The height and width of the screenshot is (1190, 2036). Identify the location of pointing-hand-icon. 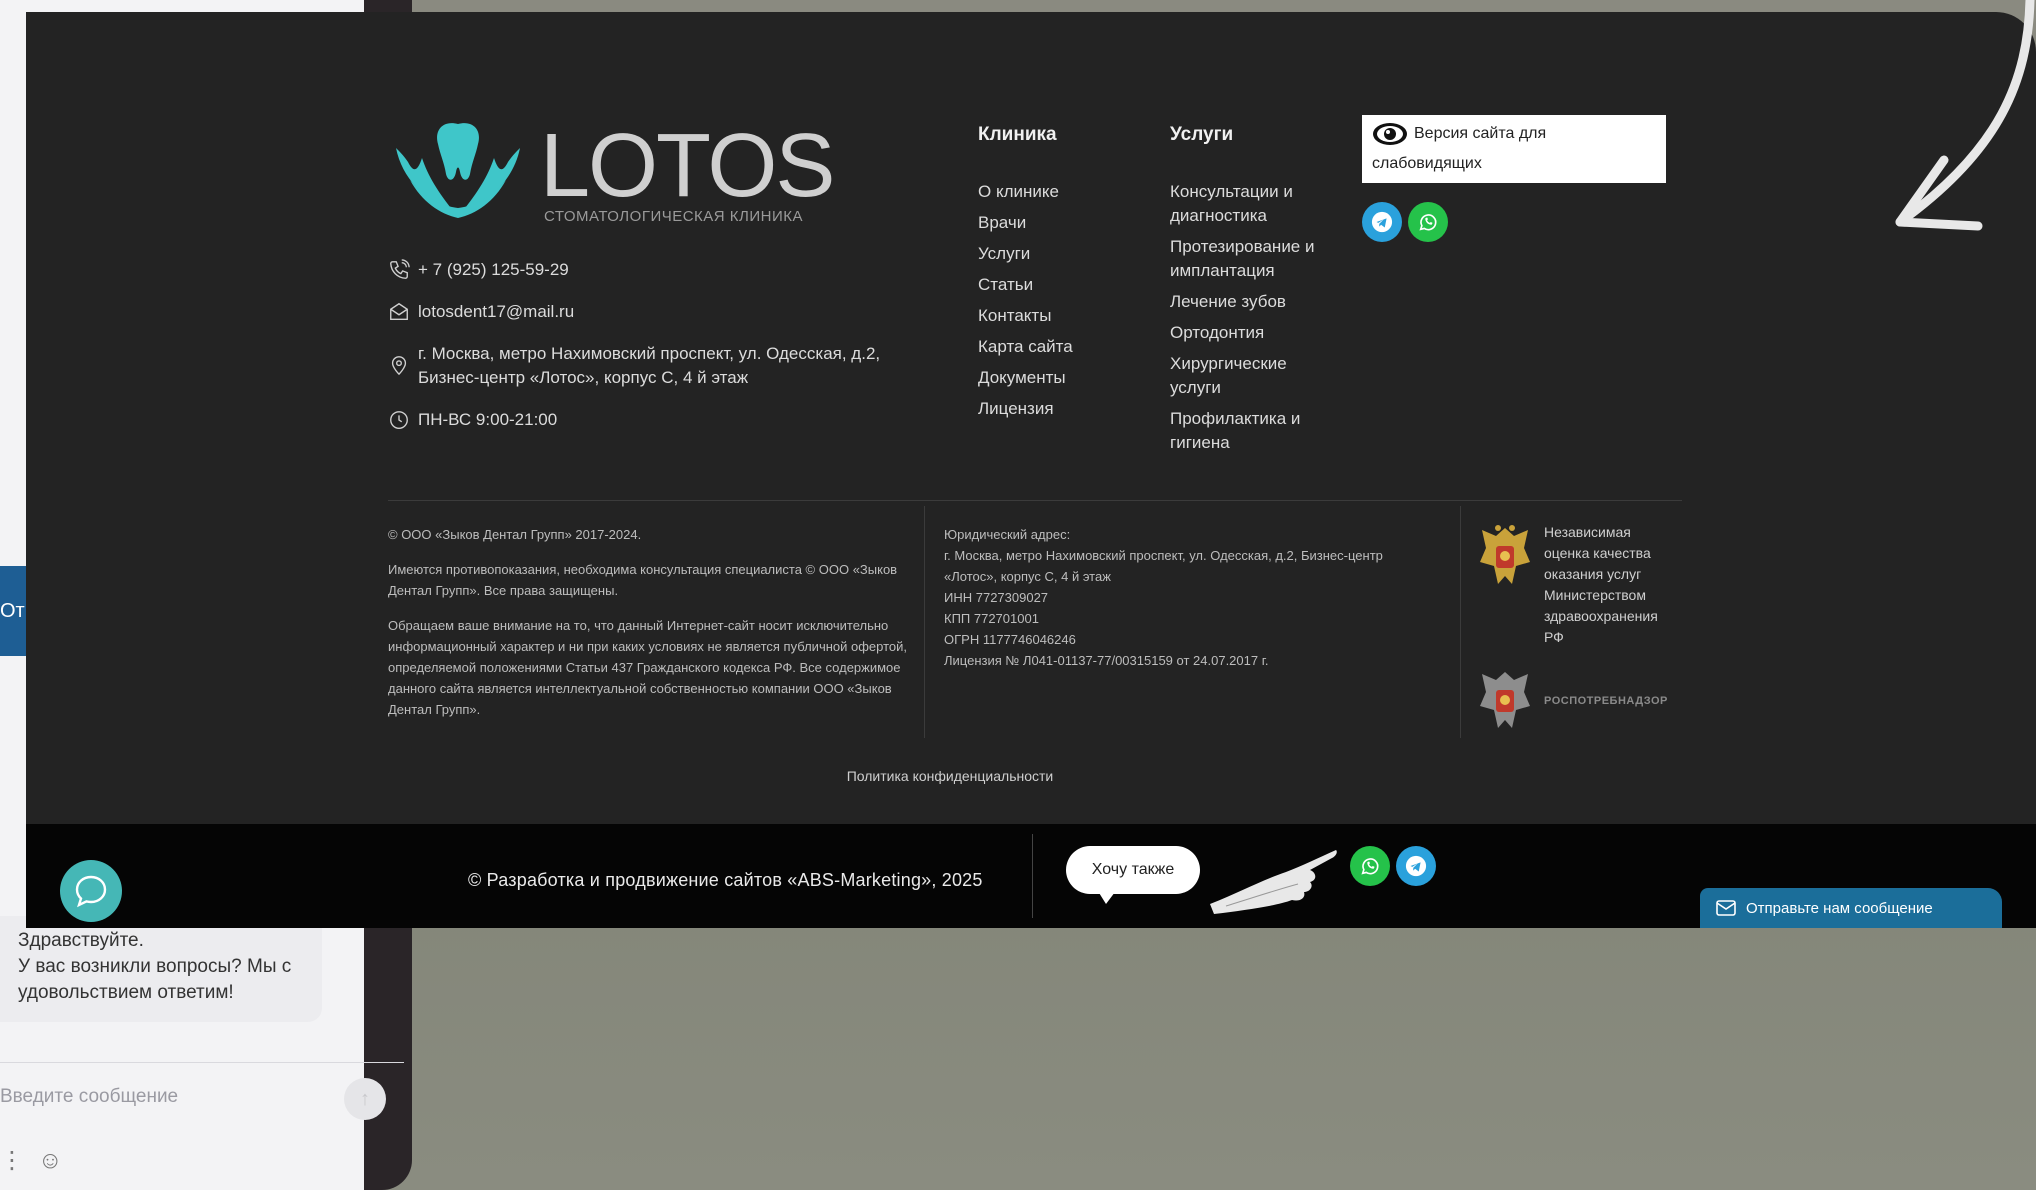
(1273, 882).